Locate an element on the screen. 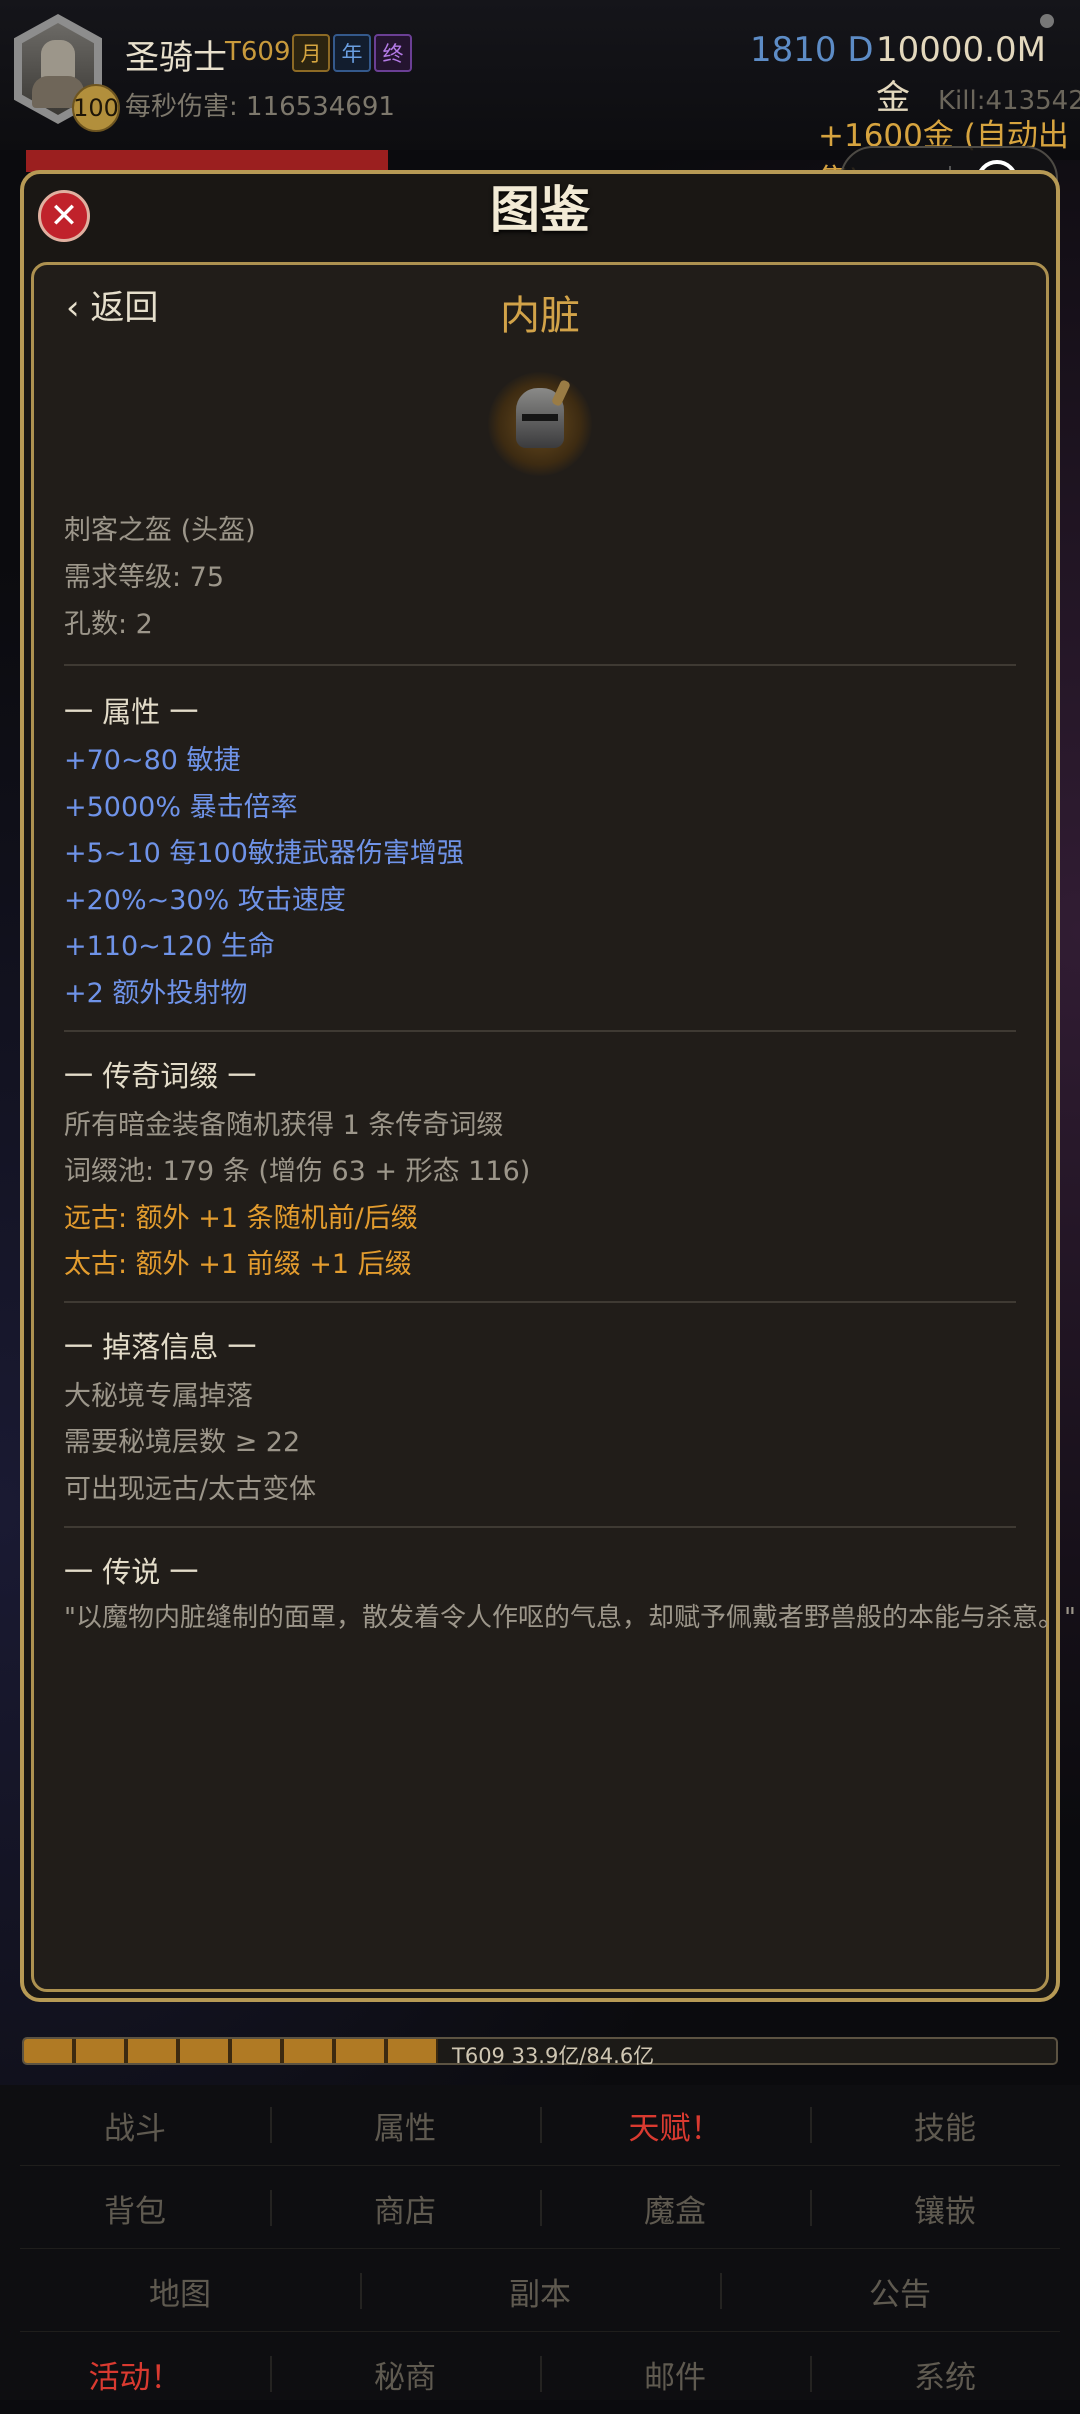  nav-row-3: 地图 副本 公告 is located at coordinates (540, 2291).